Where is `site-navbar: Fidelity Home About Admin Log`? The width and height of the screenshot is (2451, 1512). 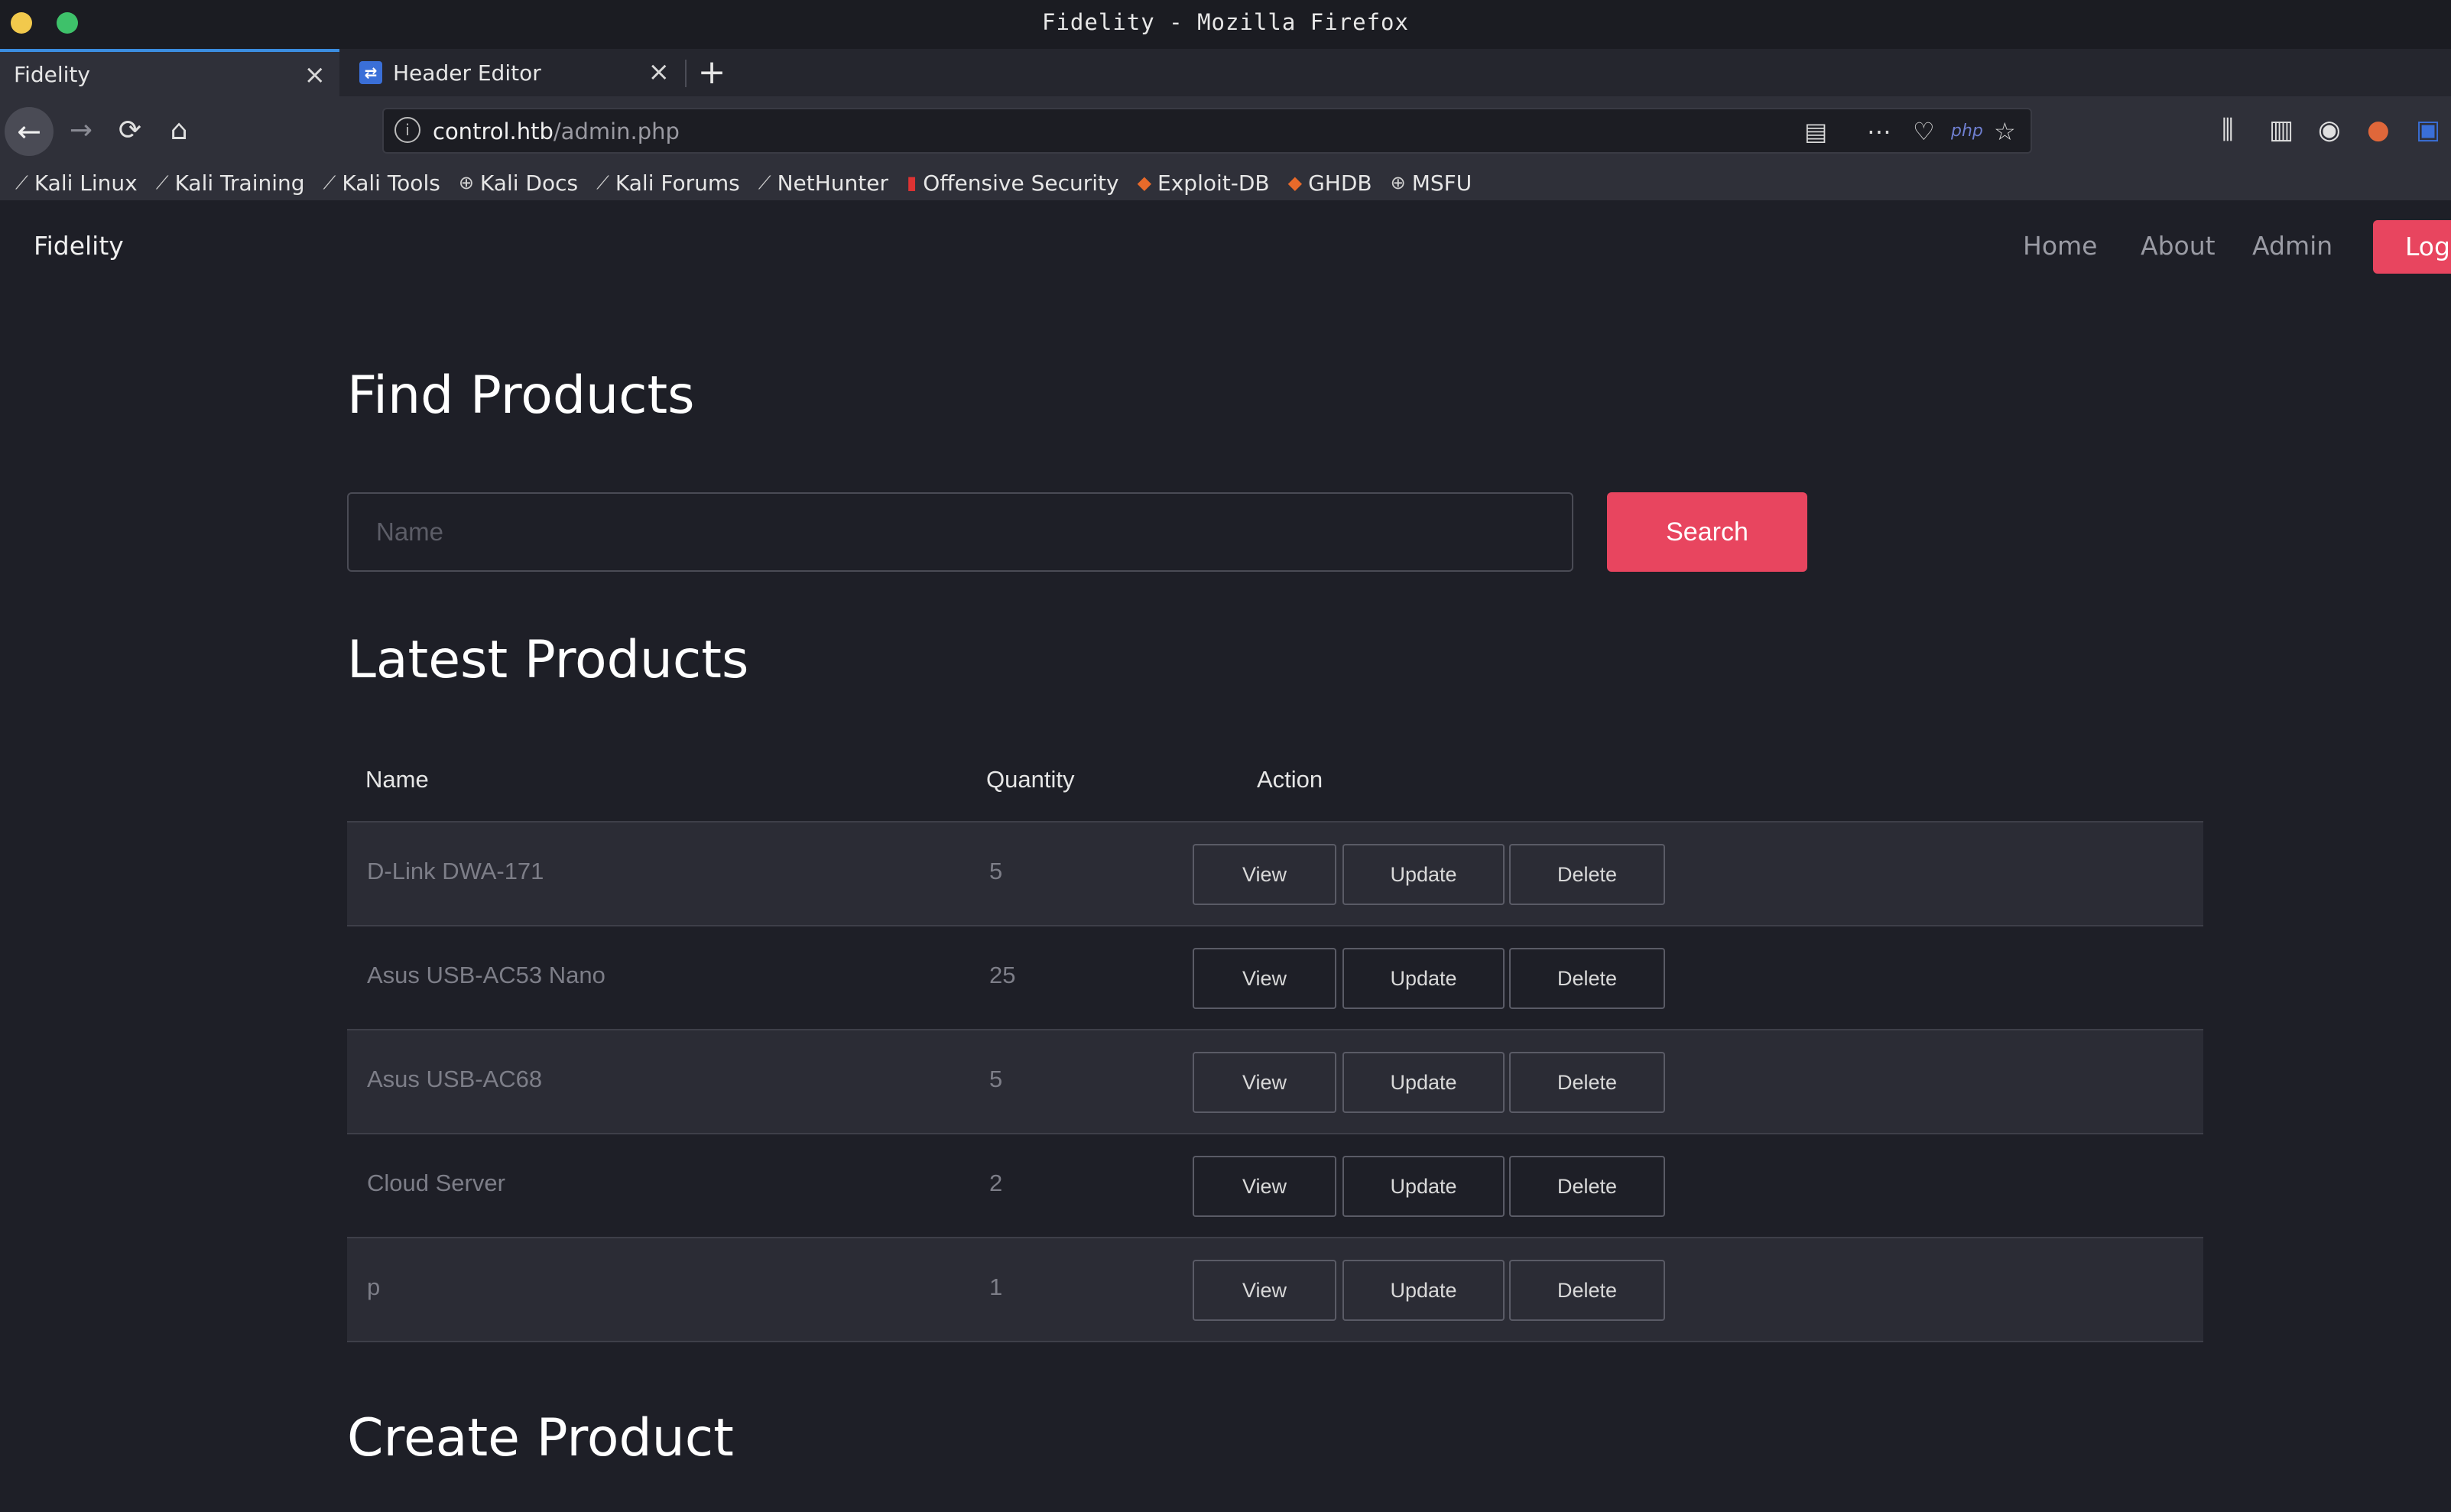
site-navbar: Fidelity Home About Admin Log is located at coordinates (1225, 246).